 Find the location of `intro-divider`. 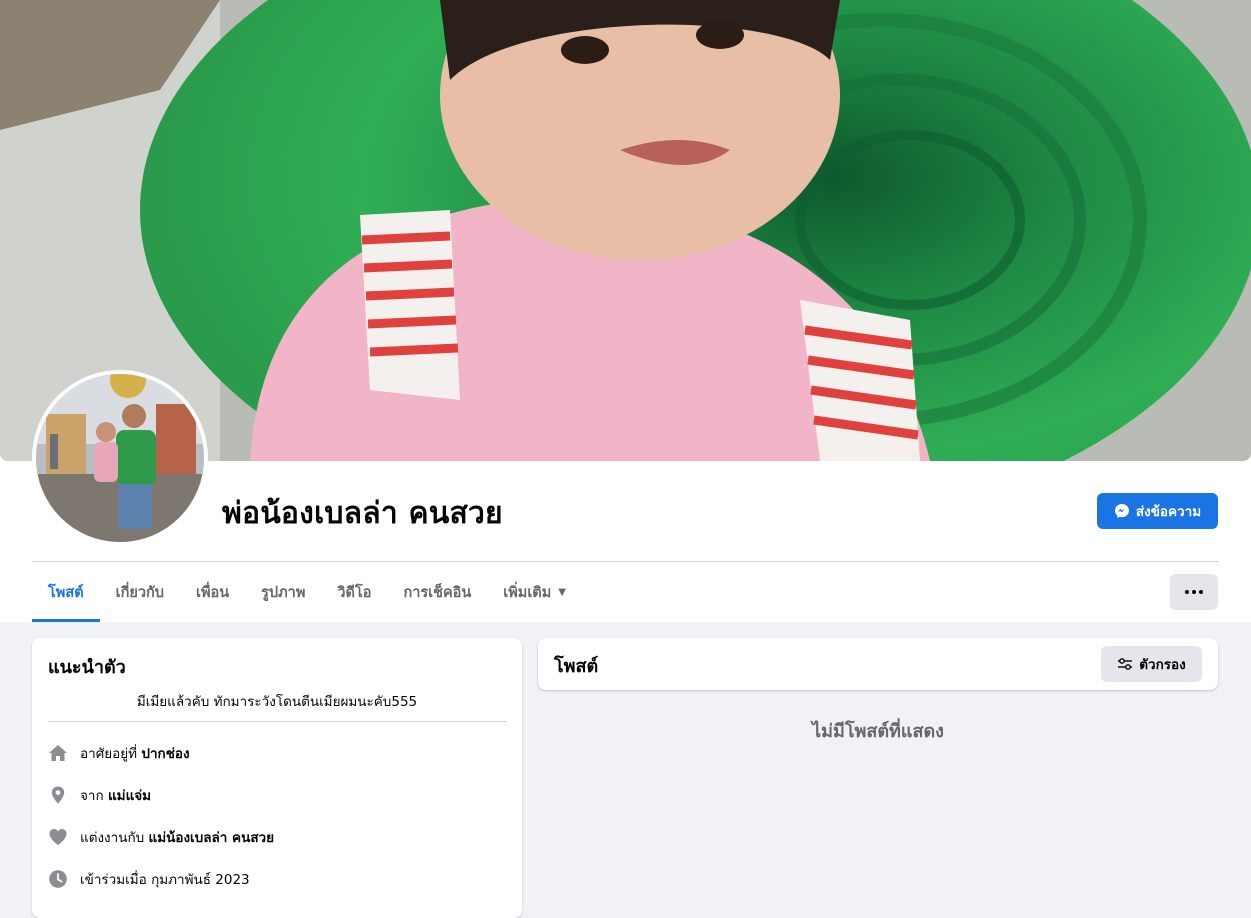

intro-divider is located at coordinates (277, 721).